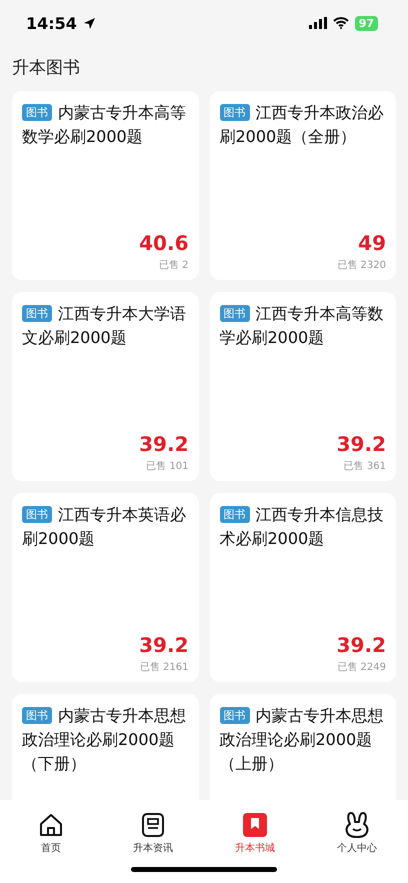  I want to click on book-title: 图书 江西专升本英语必刷2000题, so click(104, 527).